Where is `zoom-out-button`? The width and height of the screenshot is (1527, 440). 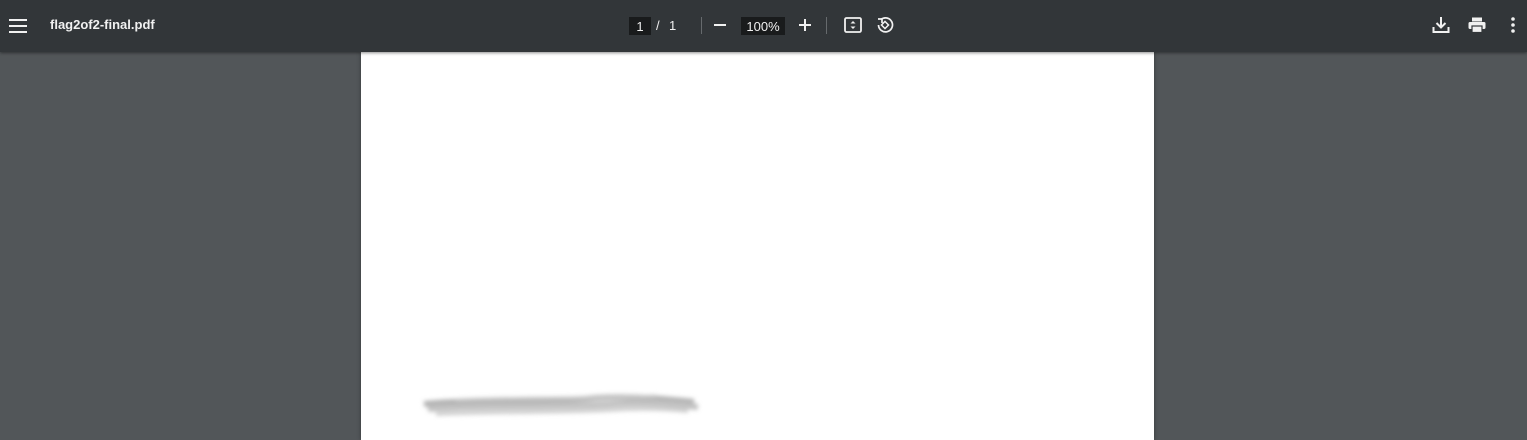 zoom-out-button is located at coordinates (720, 25).